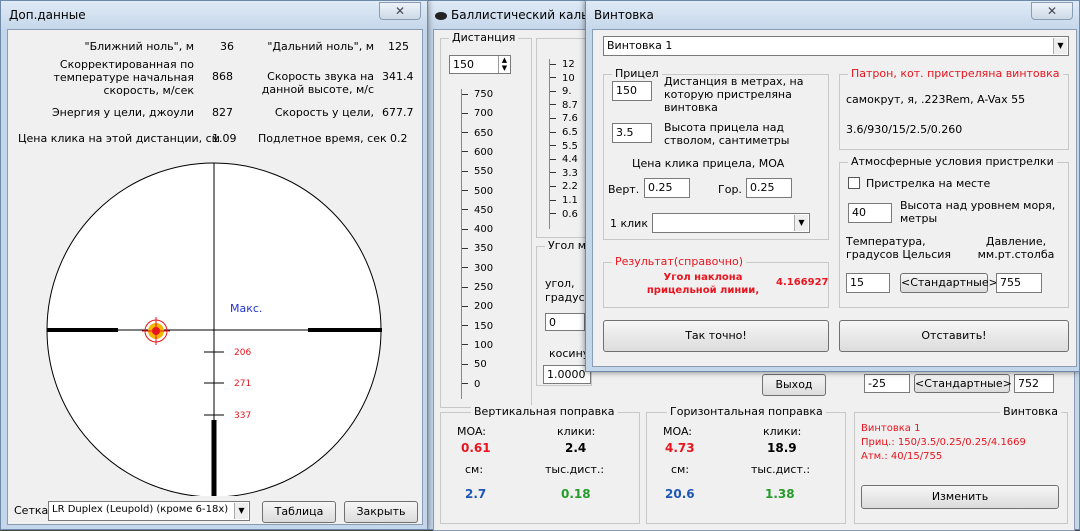 Image resolution: width=1080 pixels, height=531 pixels. Describe the element at coordinates (400, 11) in the screenshot. I see `dop-close-icon: ✕` at that location.